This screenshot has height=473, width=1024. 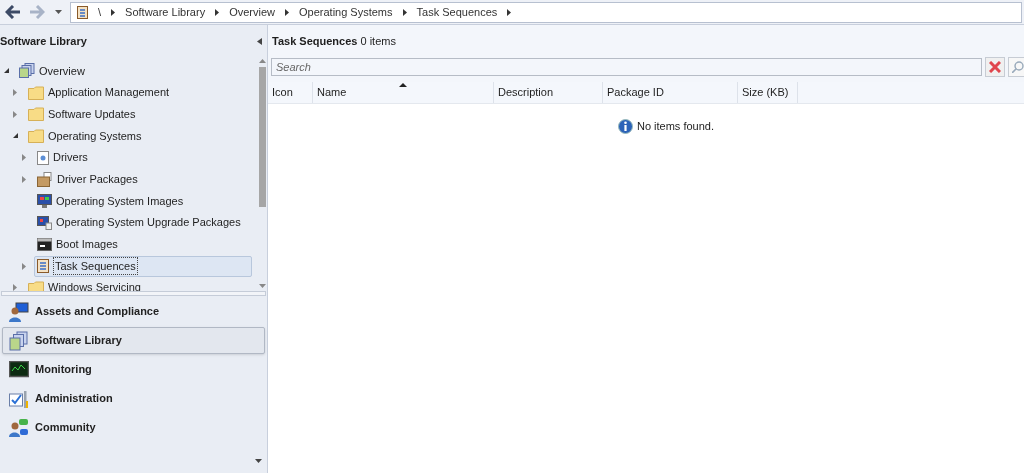 I want to click on search-button, so click(x=1016, y=67).